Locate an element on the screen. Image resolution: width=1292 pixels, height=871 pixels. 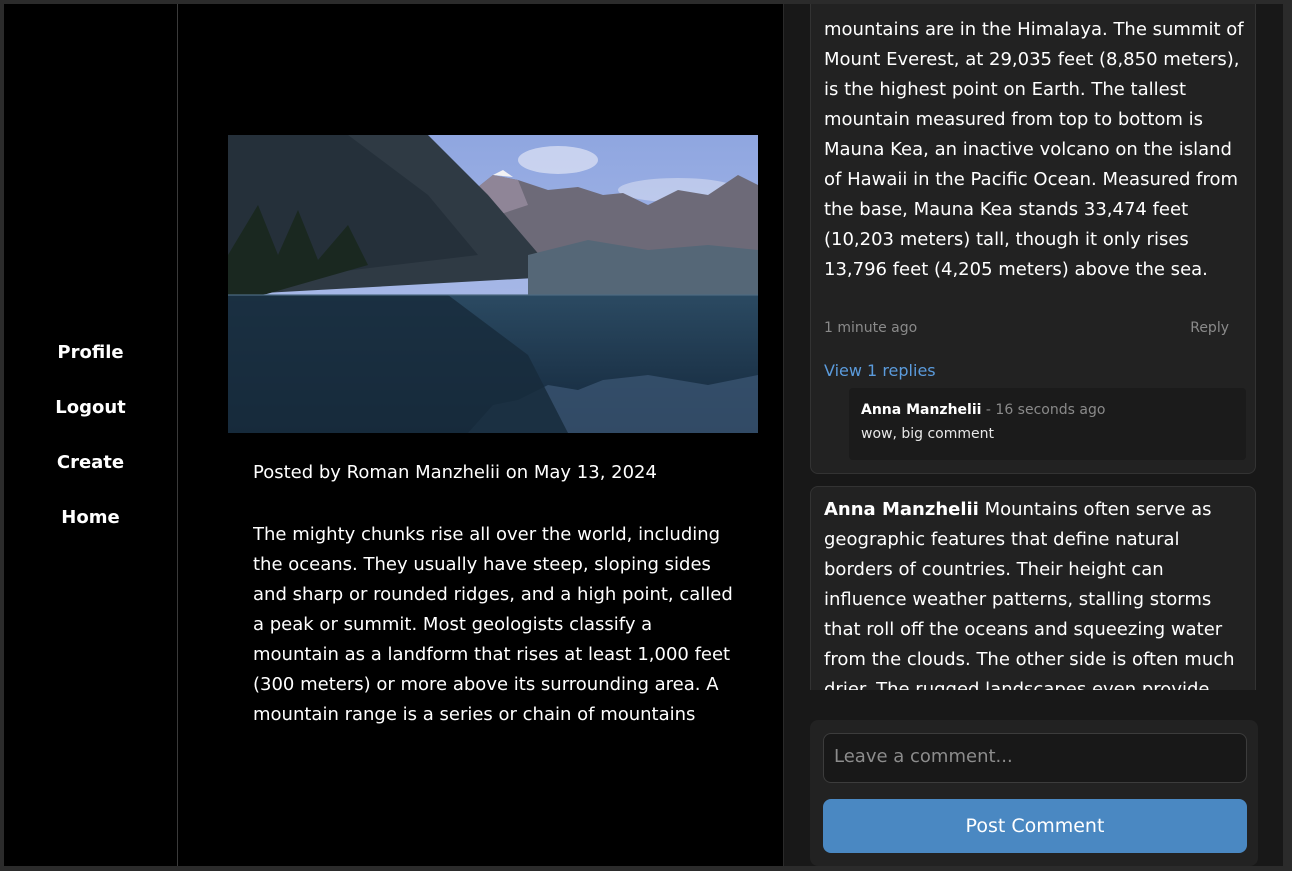
mountain-lake-image is located at coordinates (493, 284).